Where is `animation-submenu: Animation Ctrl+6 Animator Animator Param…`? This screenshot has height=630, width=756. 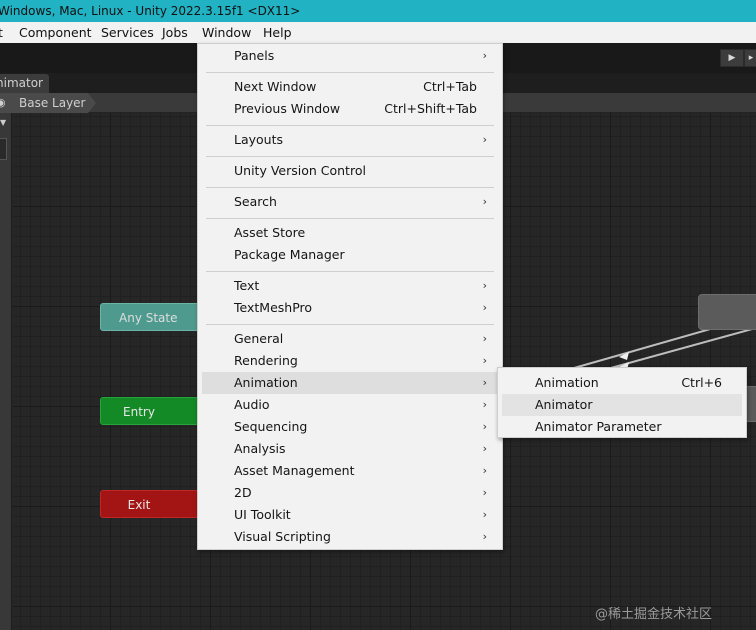
animation-submenu: Animation Ctrl+6 Animator Animator Param… is located at coordinates (622, 402).